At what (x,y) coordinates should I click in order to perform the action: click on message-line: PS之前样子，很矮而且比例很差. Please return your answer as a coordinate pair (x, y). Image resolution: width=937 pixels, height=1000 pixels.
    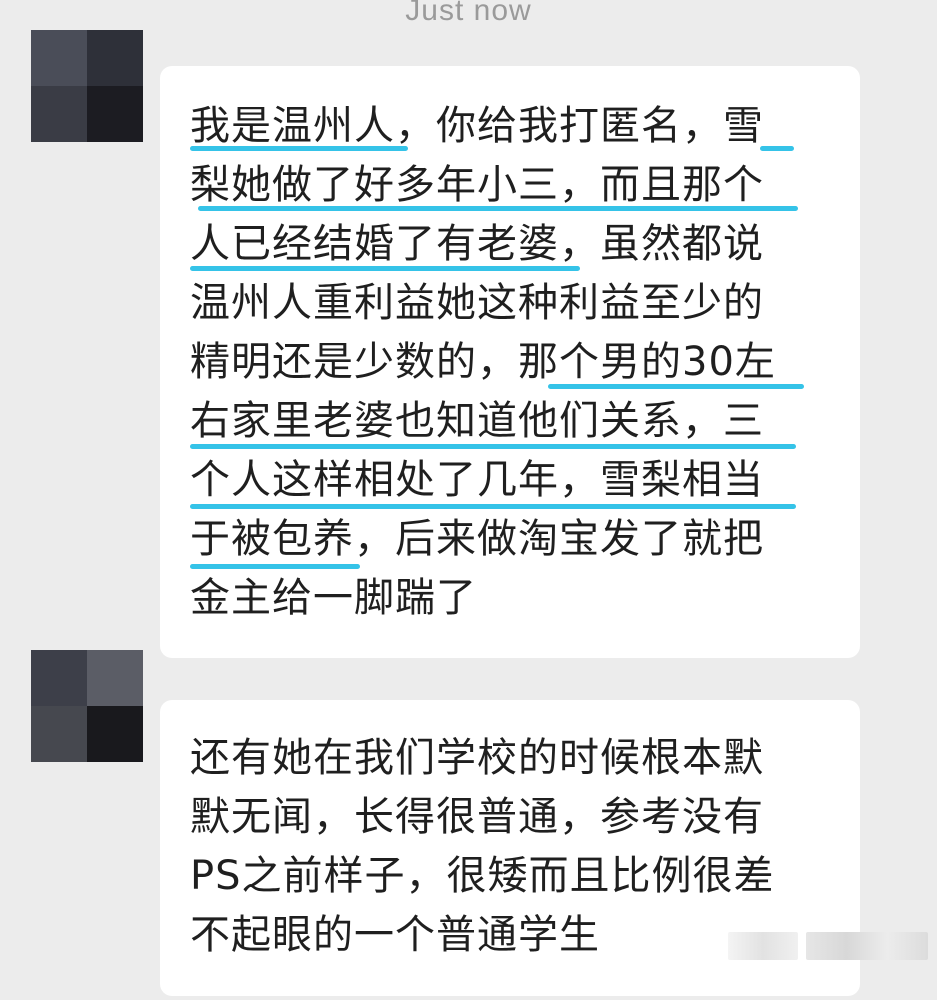
    Looking at the image, I should click on (482, 876).